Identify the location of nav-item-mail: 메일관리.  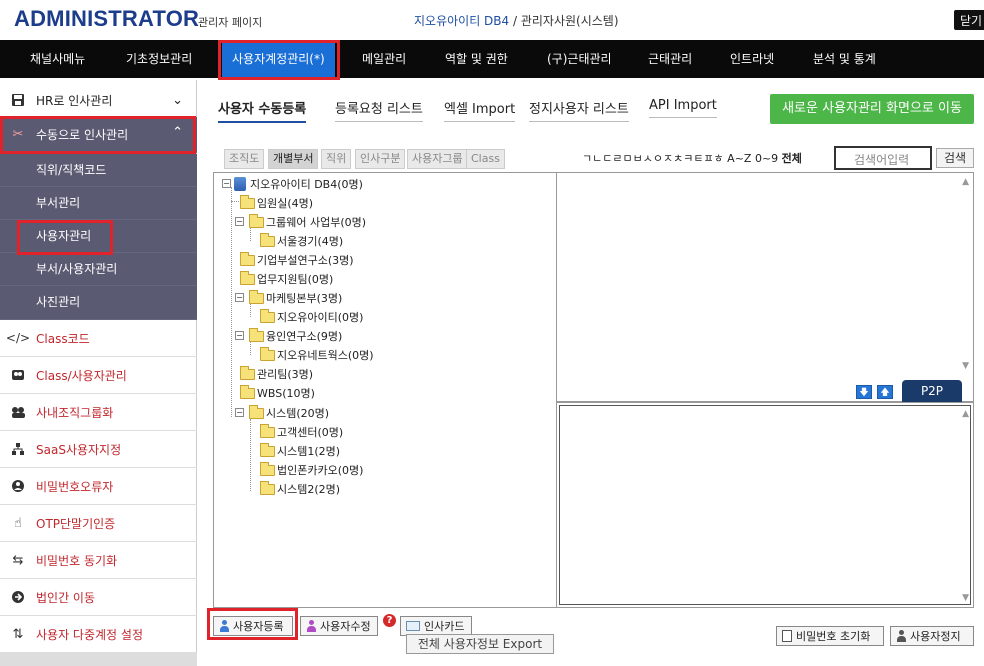
(384, 59).